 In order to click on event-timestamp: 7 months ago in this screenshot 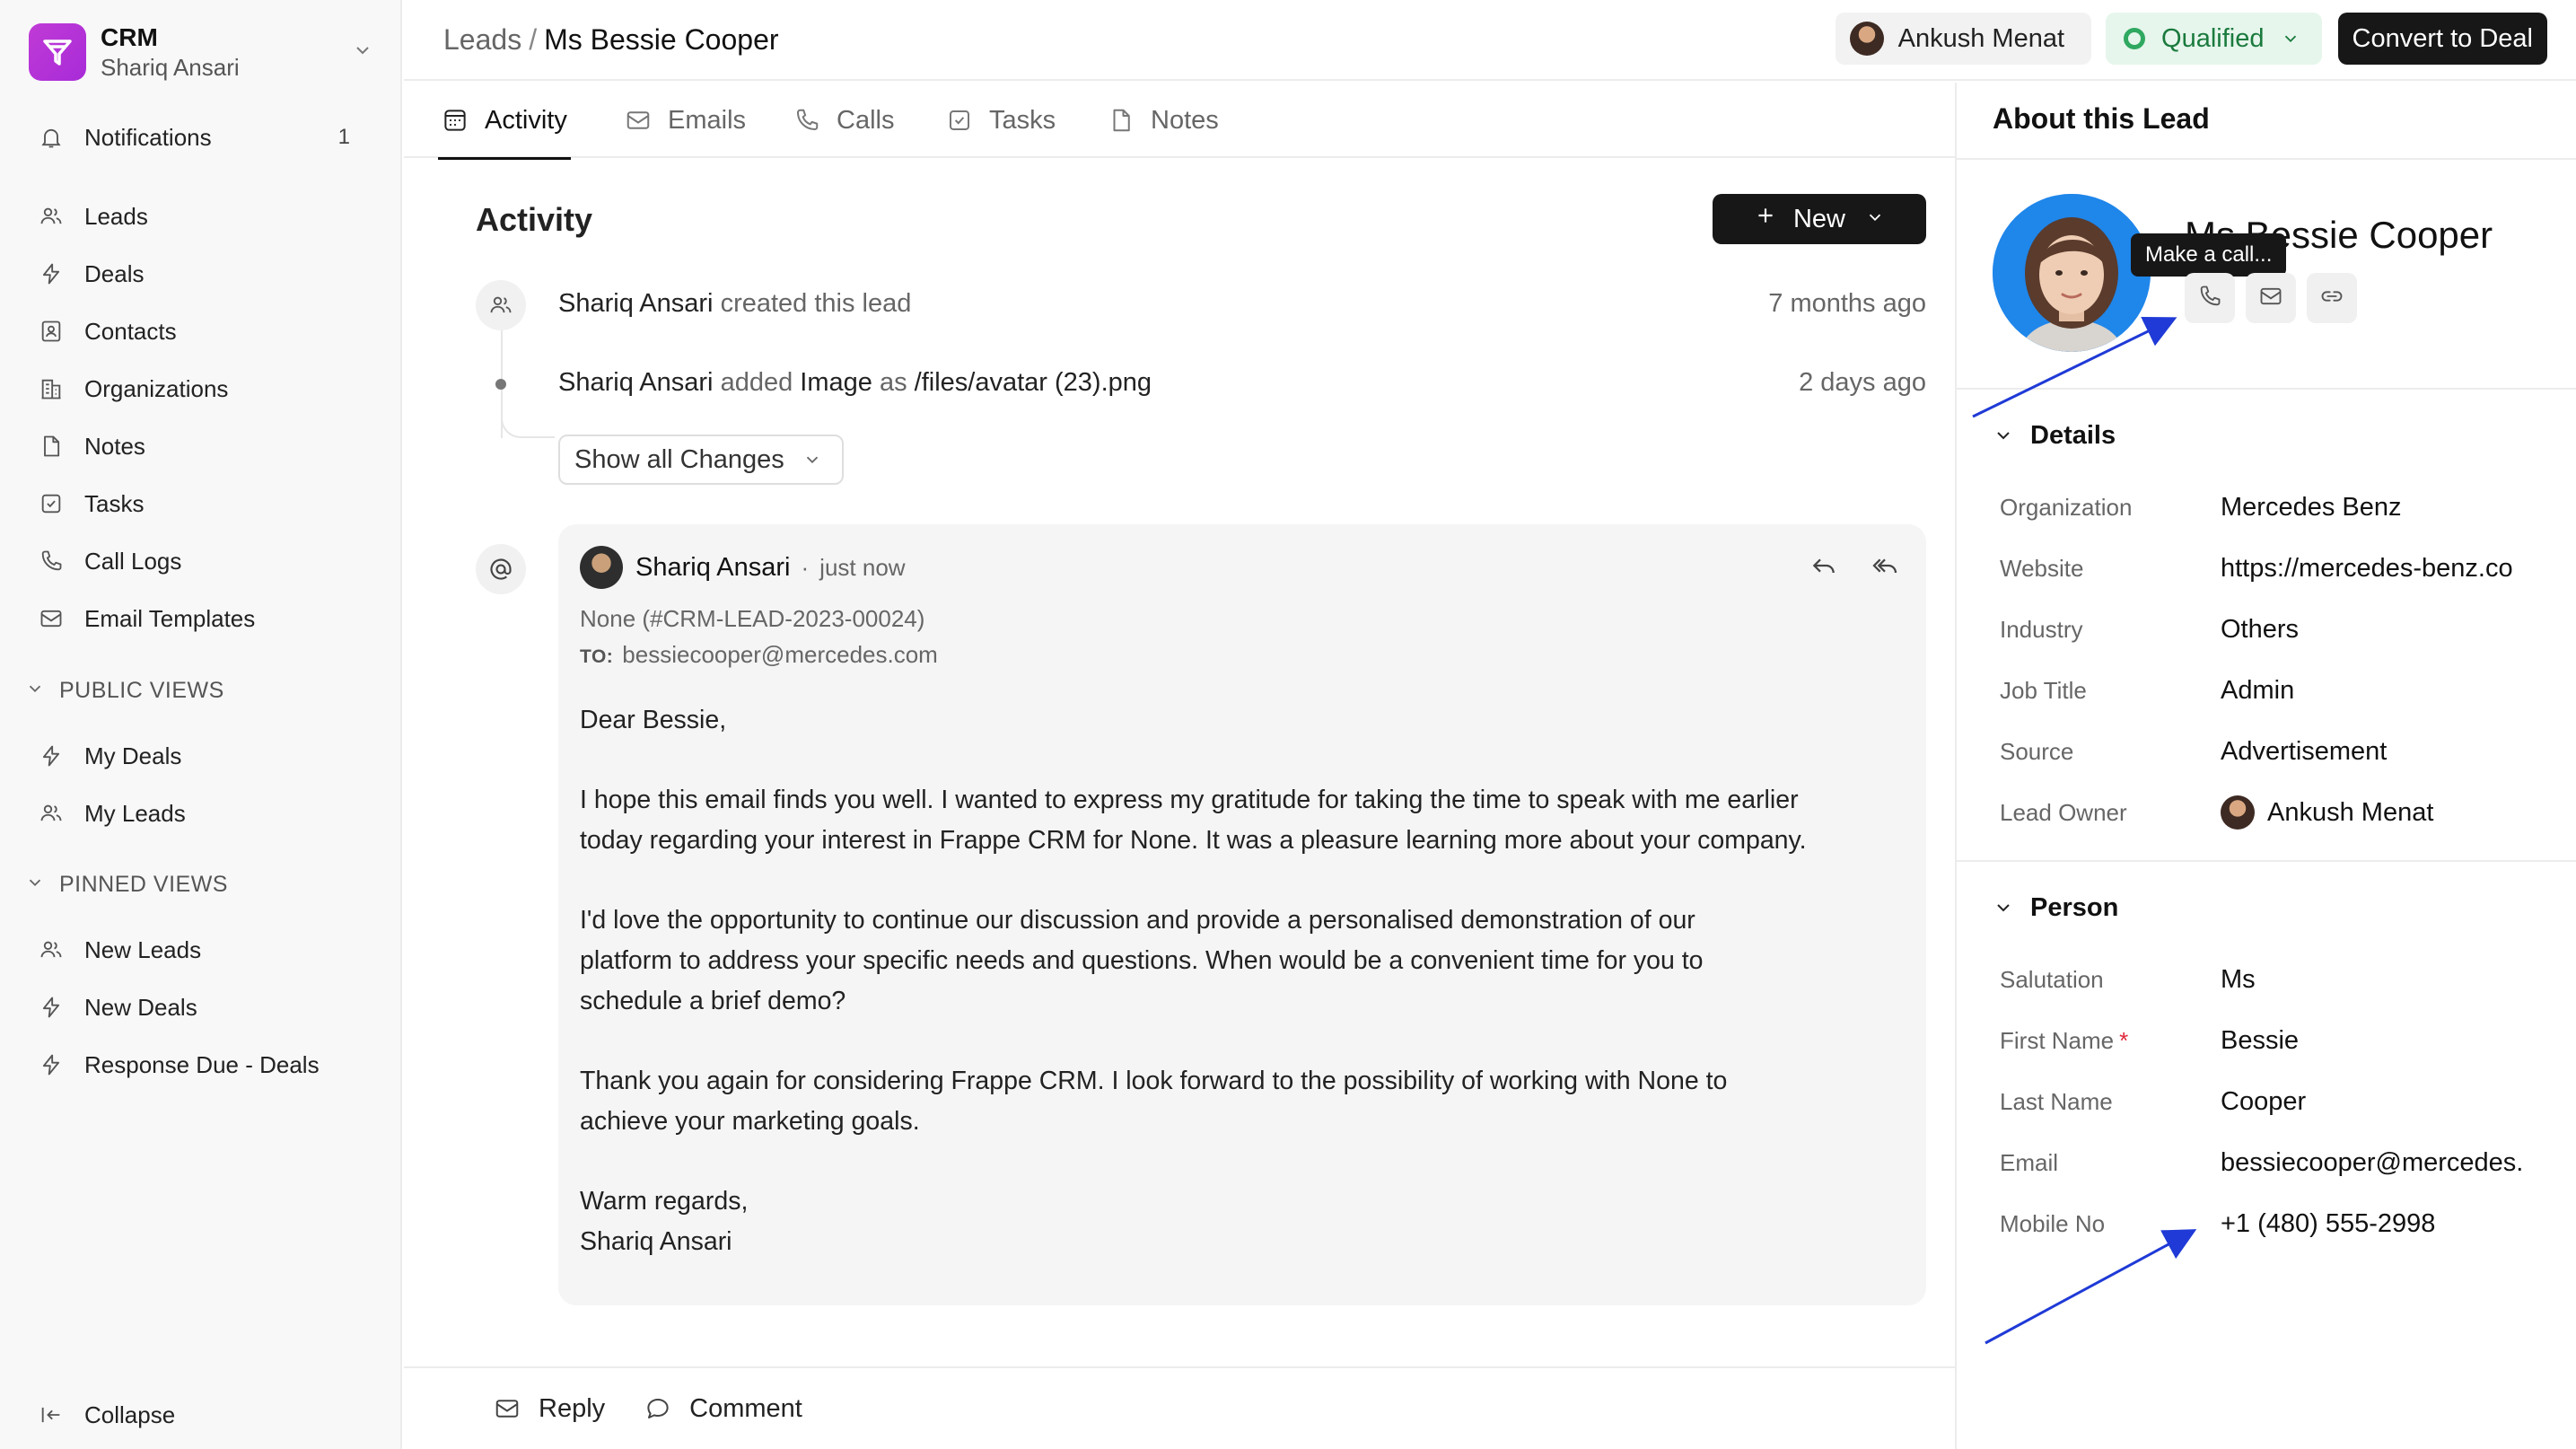, I will do `click(1847, 303)`.